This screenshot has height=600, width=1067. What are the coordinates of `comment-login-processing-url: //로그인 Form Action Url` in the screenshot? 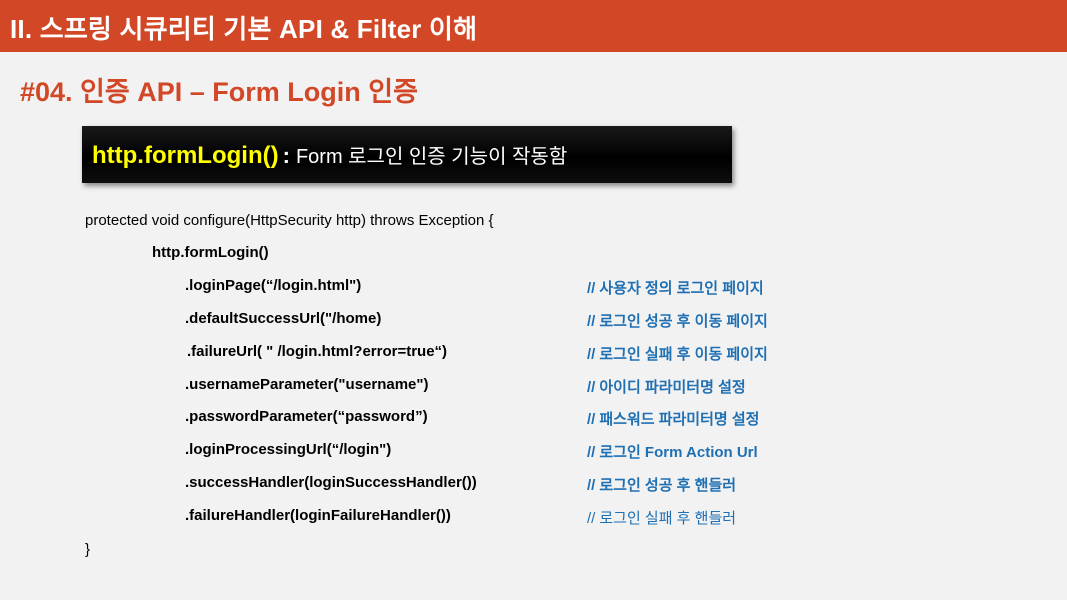 It's located at (672, 451).